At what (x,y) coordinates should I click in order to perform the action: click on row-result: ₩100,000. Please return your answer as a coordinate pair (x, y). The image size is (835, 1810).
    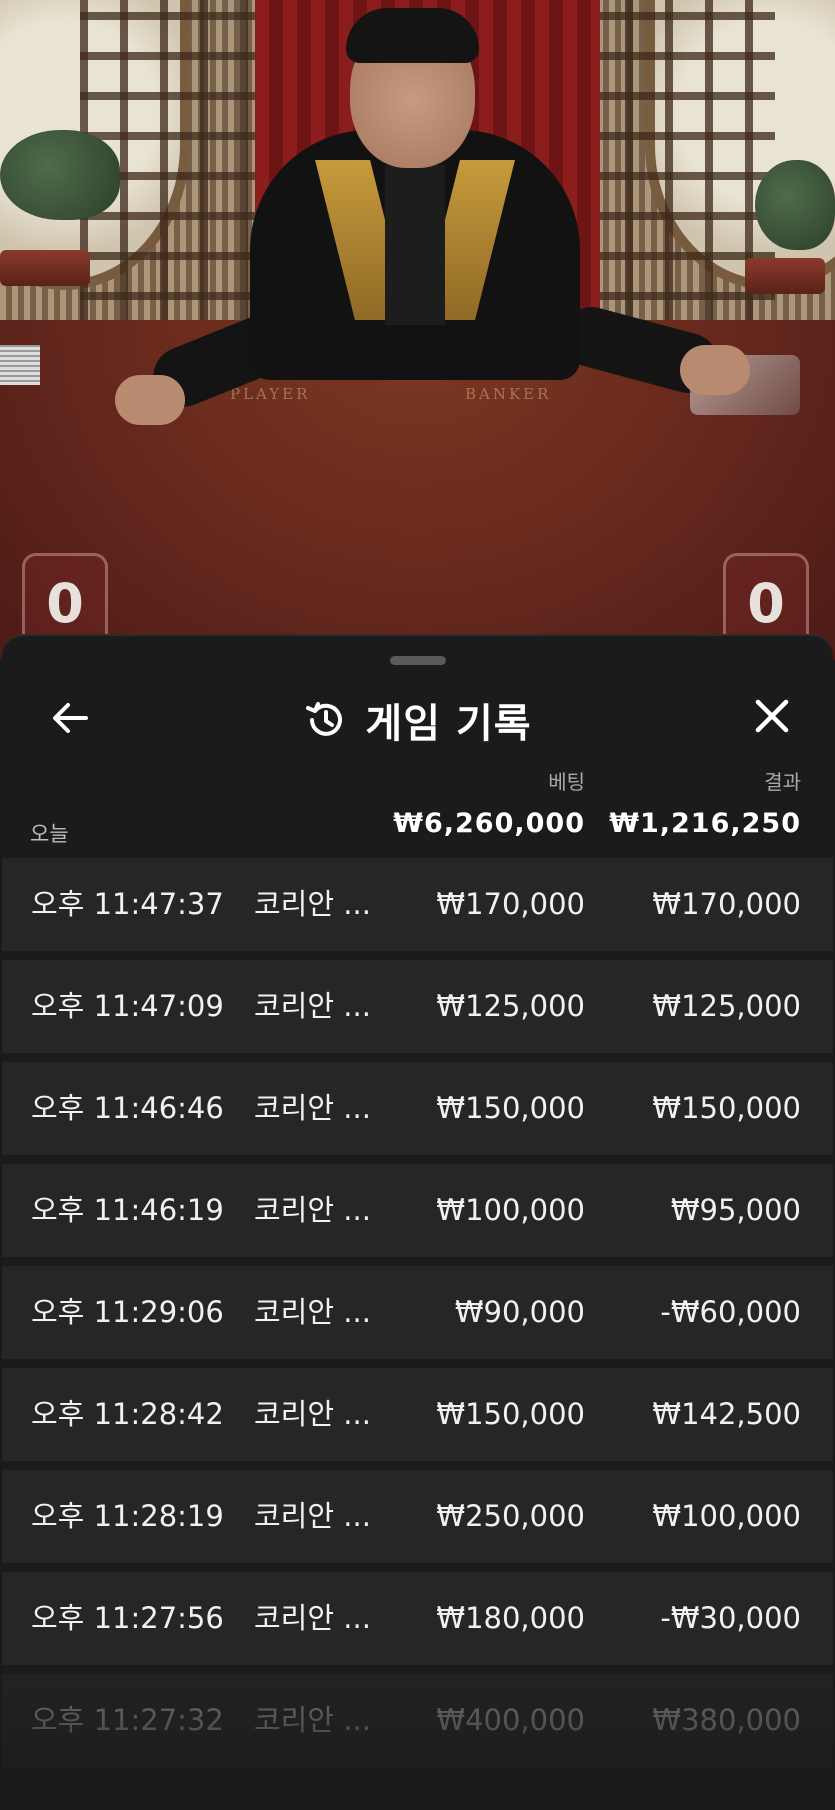
    Looking at the image, I should click on (726, 1516).